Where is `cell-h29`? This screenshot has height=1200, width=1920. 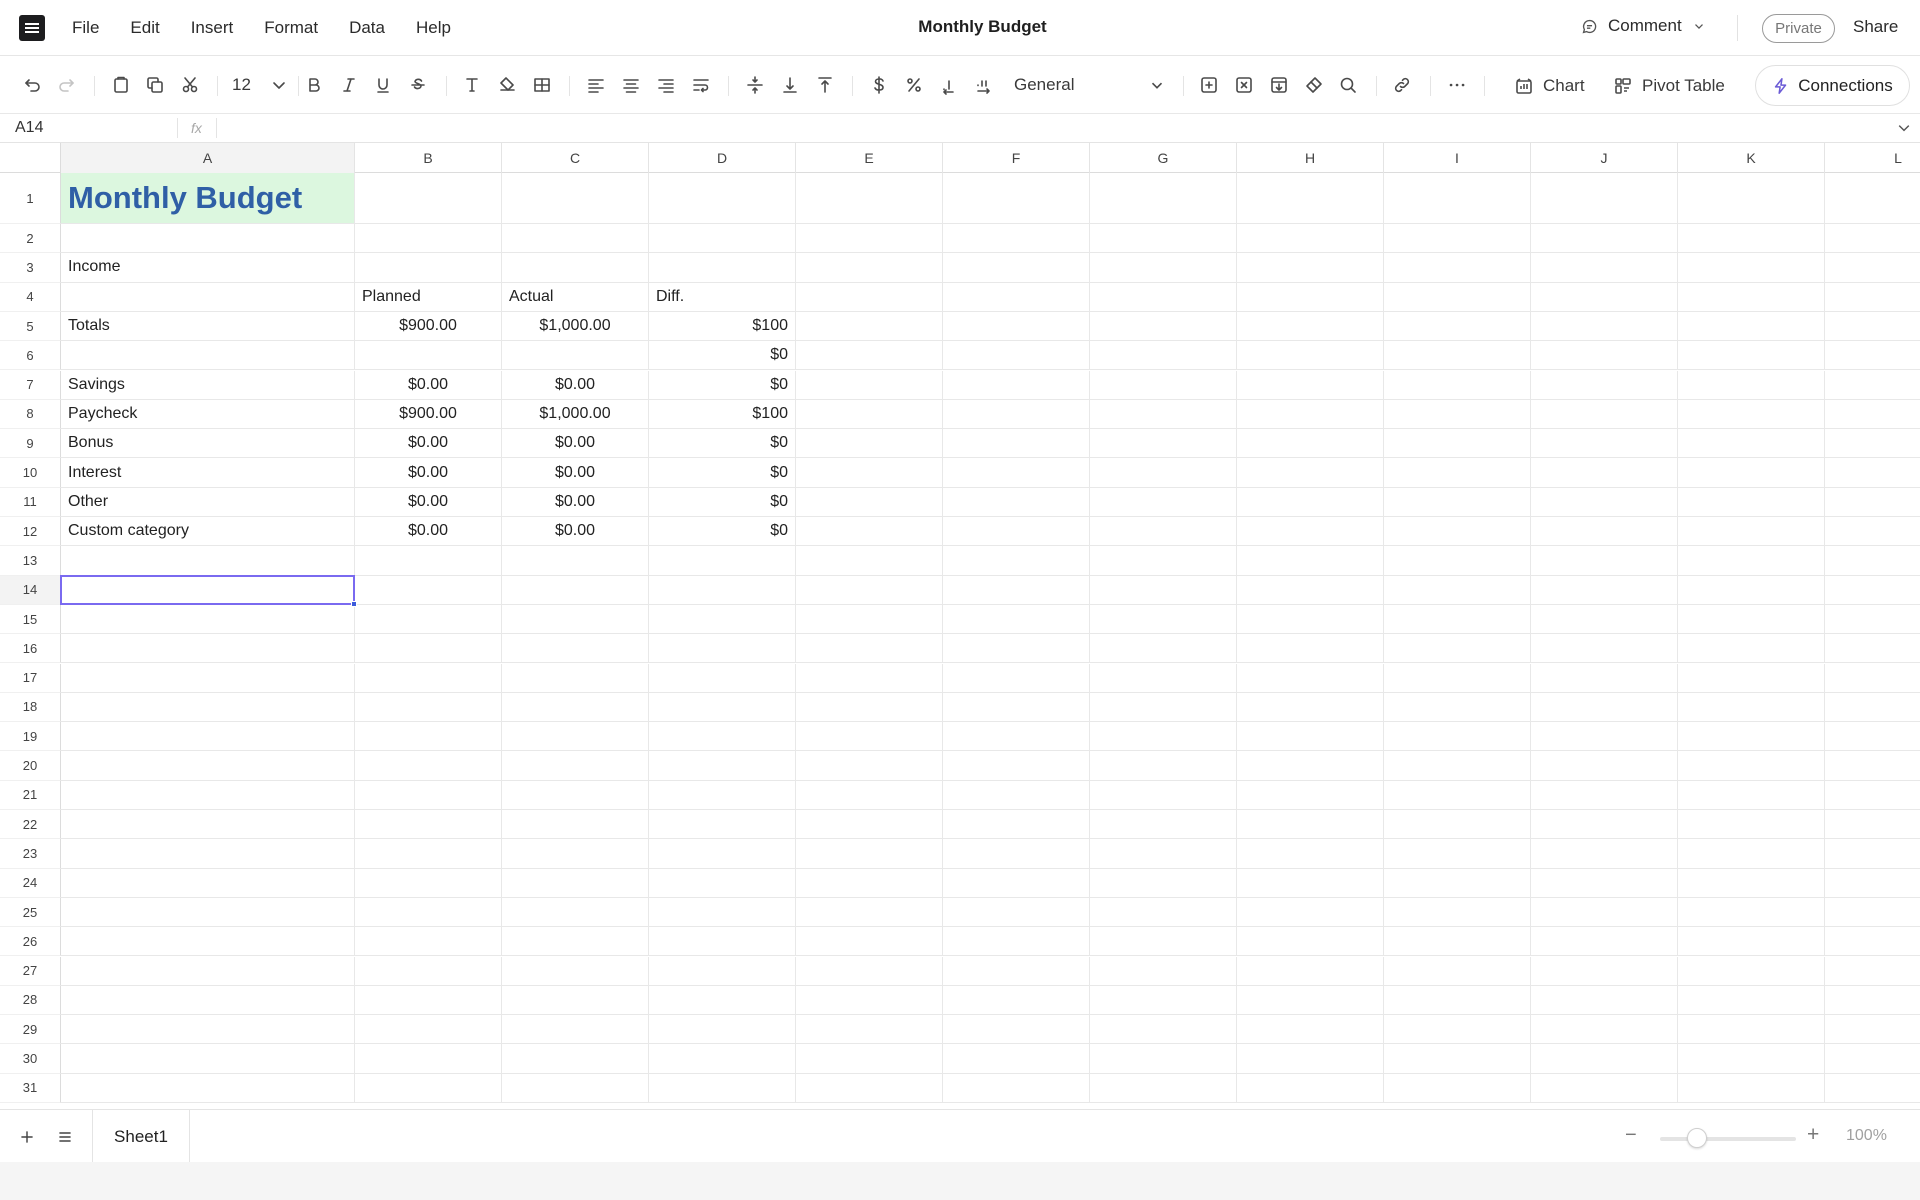 cell-h29 is located at coordinates (1310, 1030).